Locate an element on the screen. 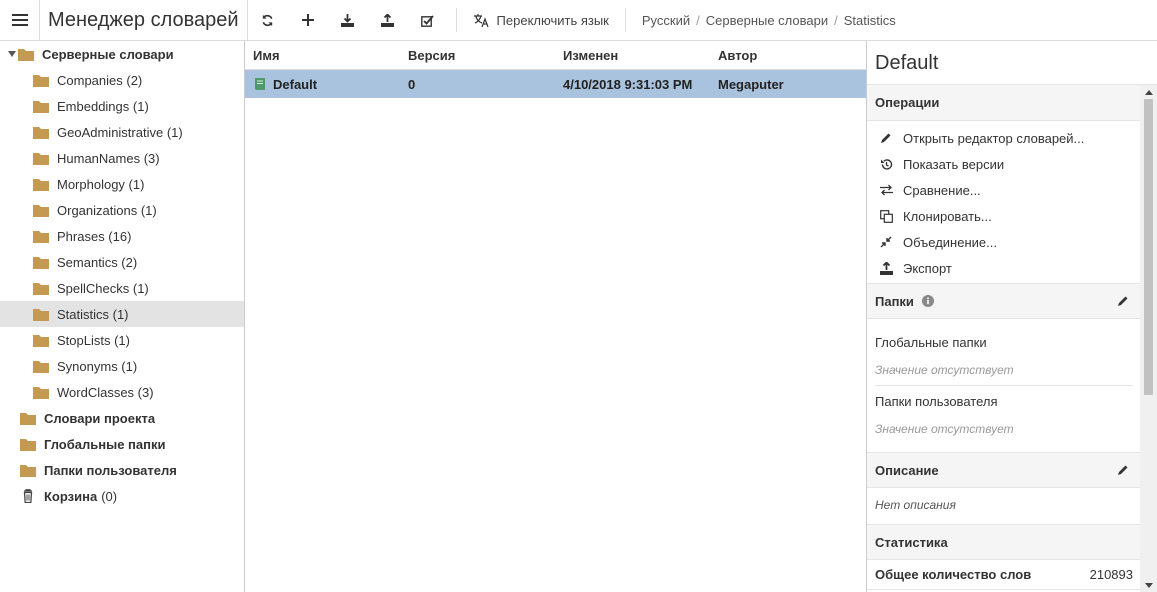  tree-node-label: GeoAdministrative (1) is located at coordinates (120, 132).